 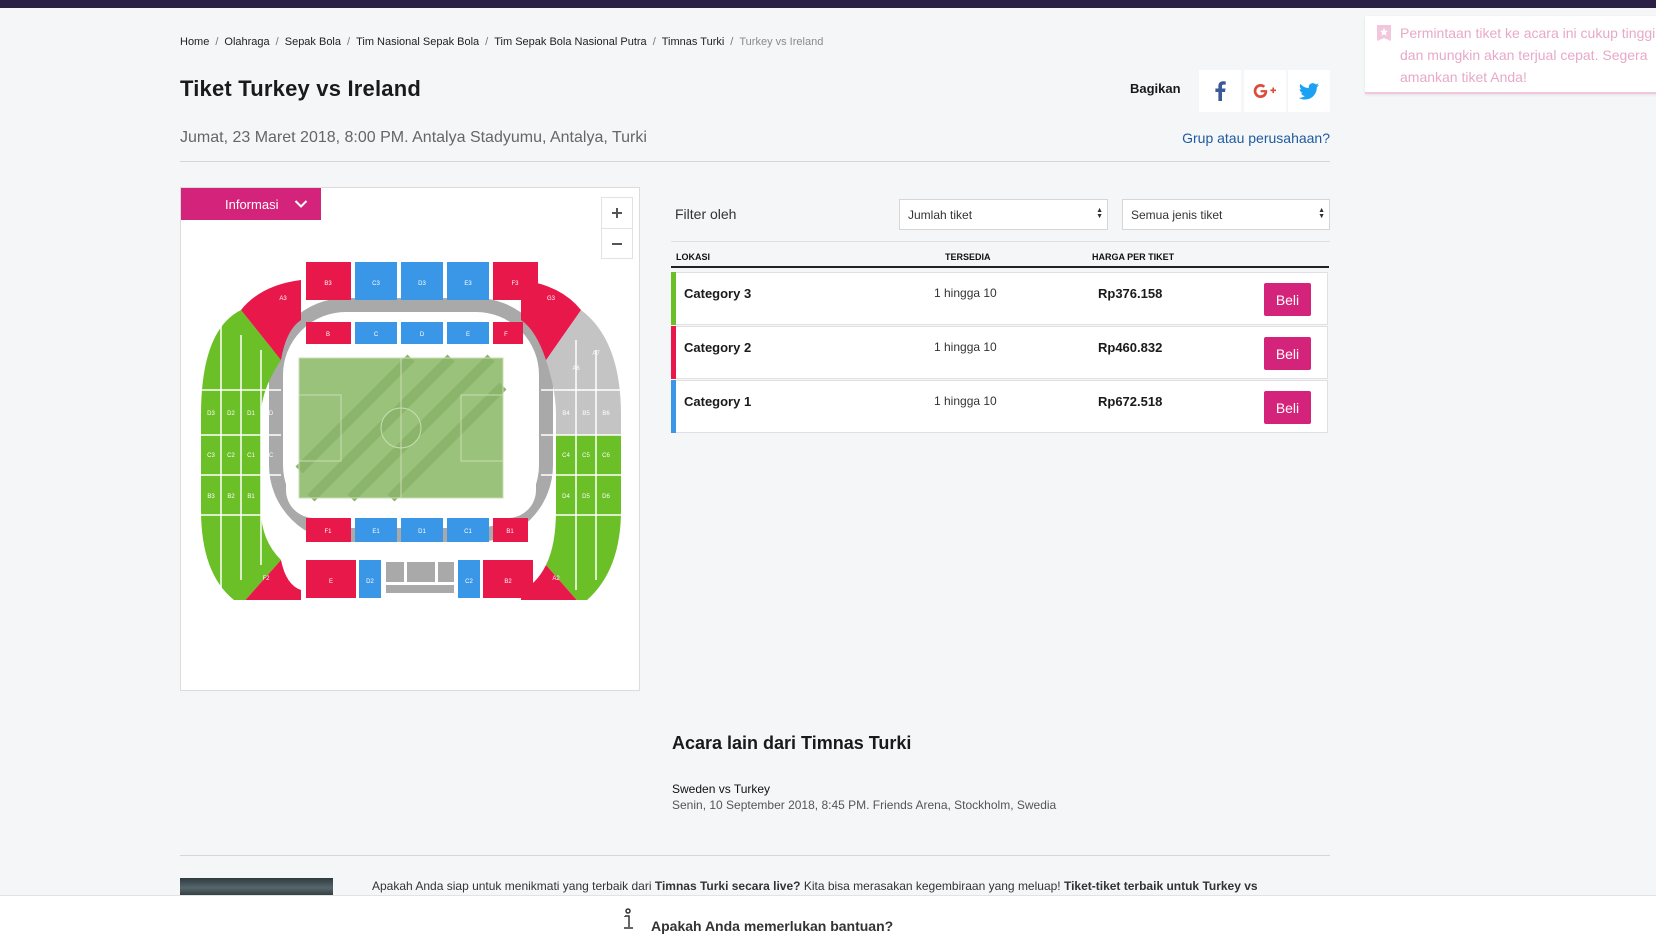 I want to click on google-plus-icon, so click(x=1264, y=91).